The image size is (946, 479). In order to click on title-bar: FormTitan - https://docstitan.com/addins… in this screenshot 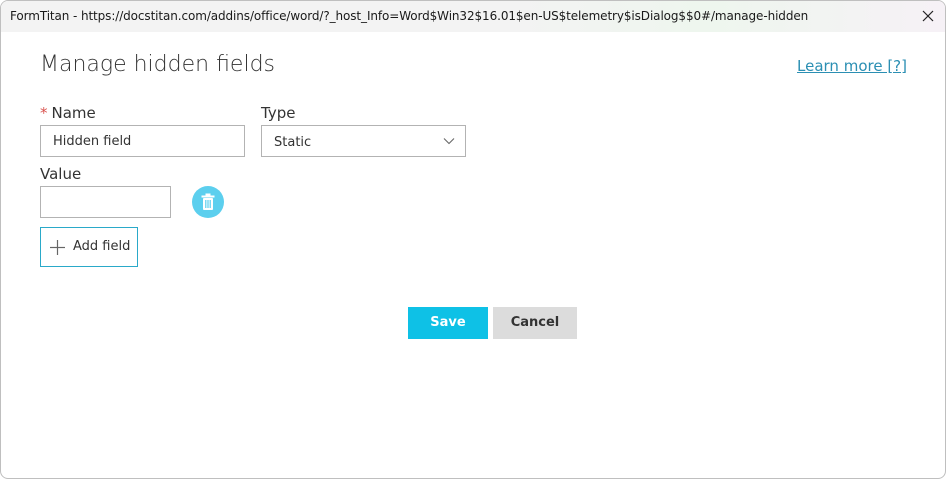, I will do `click(473, 16)`.